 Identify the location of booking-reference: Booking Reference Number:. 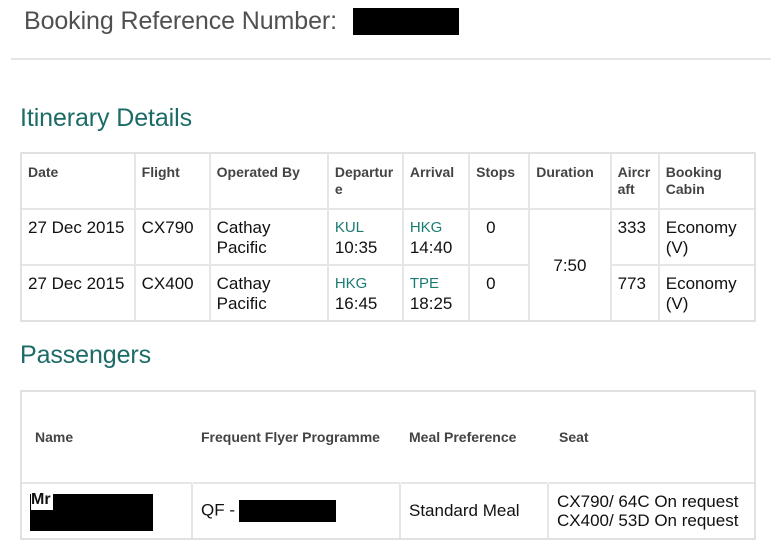
(241, 21).